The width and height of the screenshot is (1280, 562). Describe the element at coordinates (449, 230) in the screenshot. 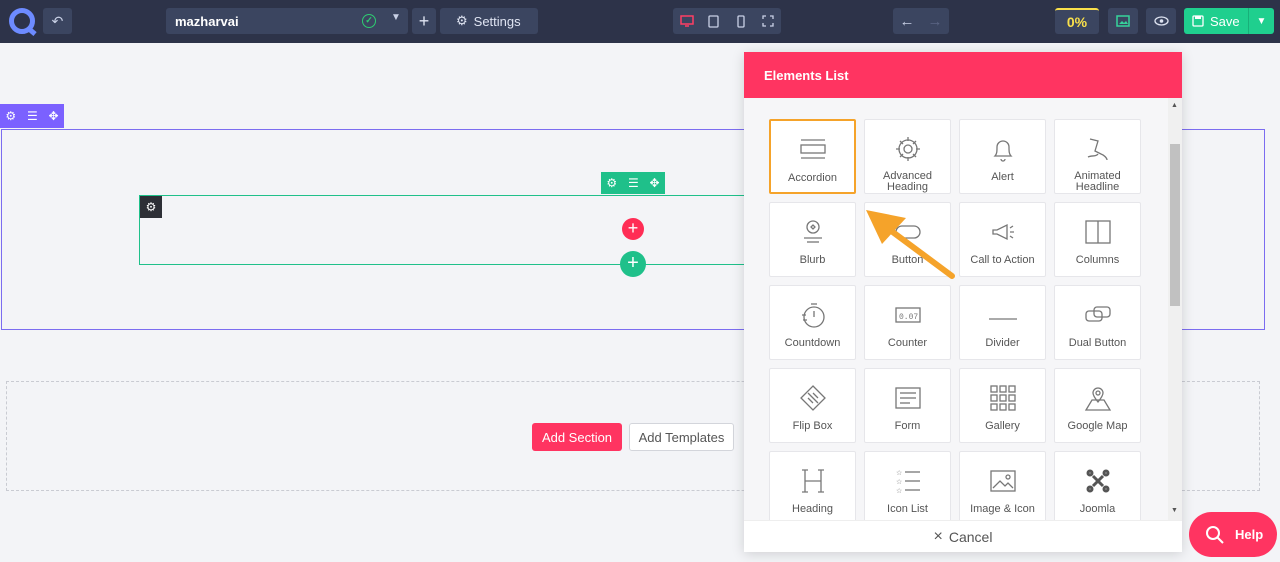

I see `row-container` at that location.